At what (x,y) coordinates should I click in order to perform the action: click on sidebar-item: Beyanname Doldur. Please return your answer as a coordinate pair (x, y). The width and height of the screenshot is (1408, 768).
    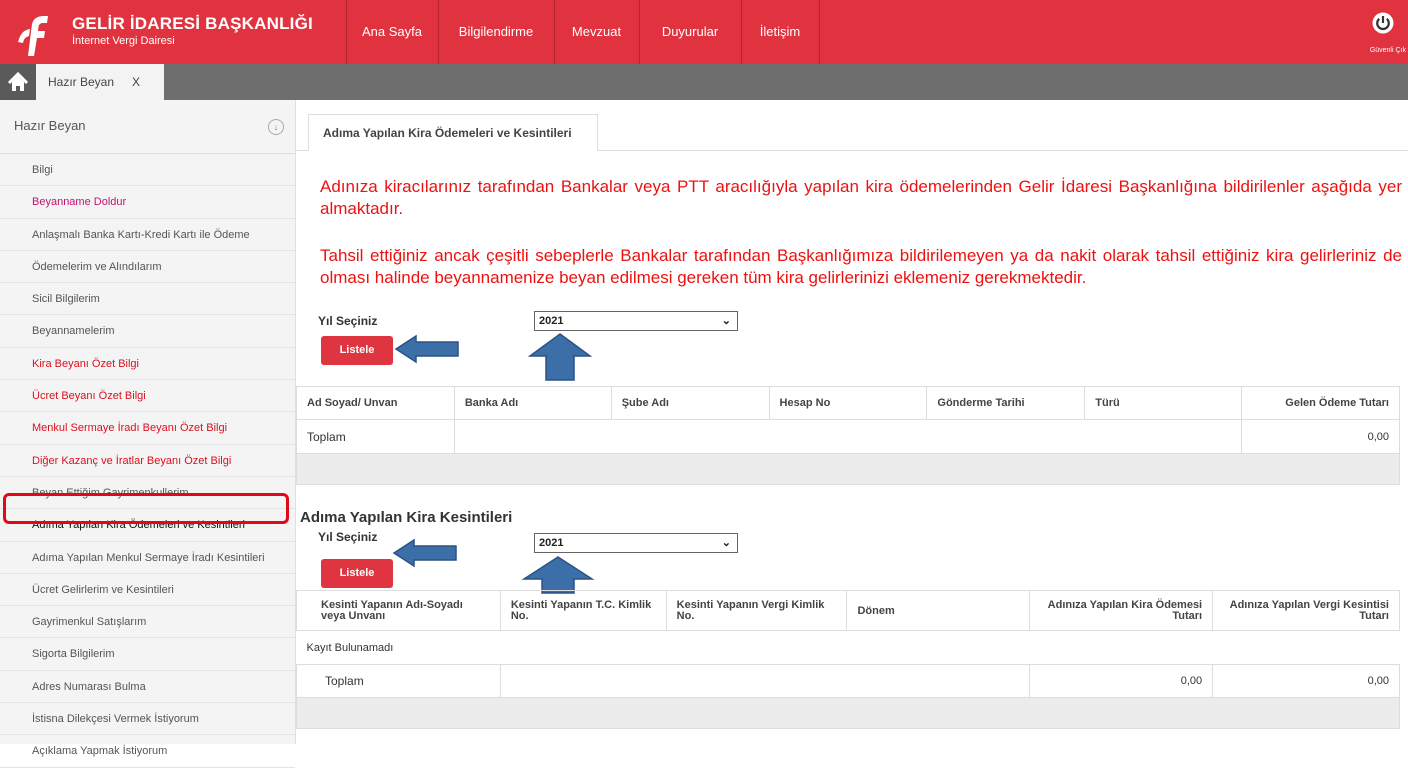
    Looking at the image, I should click on (147, 202).